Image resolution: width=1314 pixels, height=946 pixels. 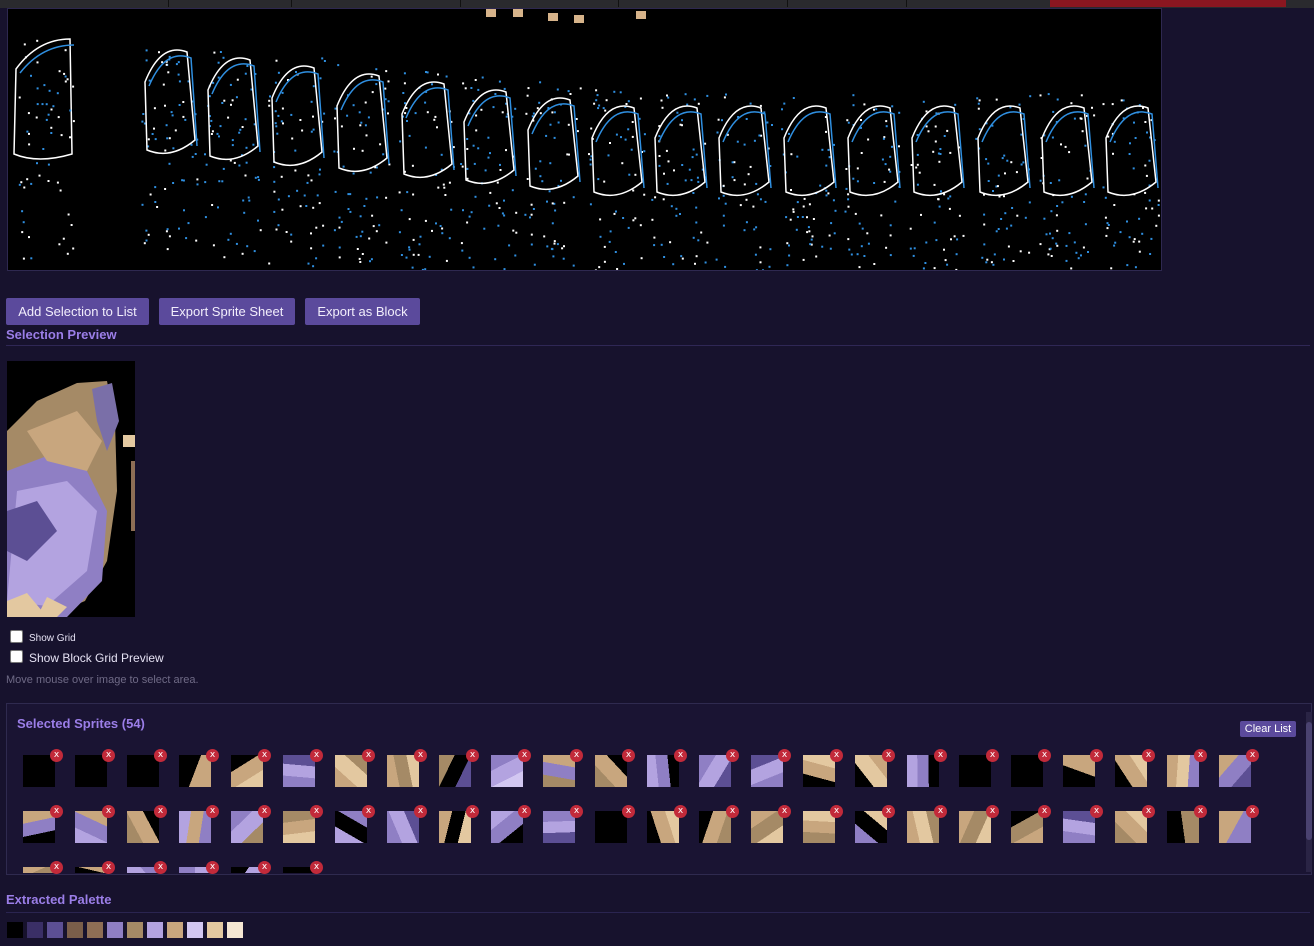 I want to click on show-grid-row: Show Grid, so click(x=43, y=637).